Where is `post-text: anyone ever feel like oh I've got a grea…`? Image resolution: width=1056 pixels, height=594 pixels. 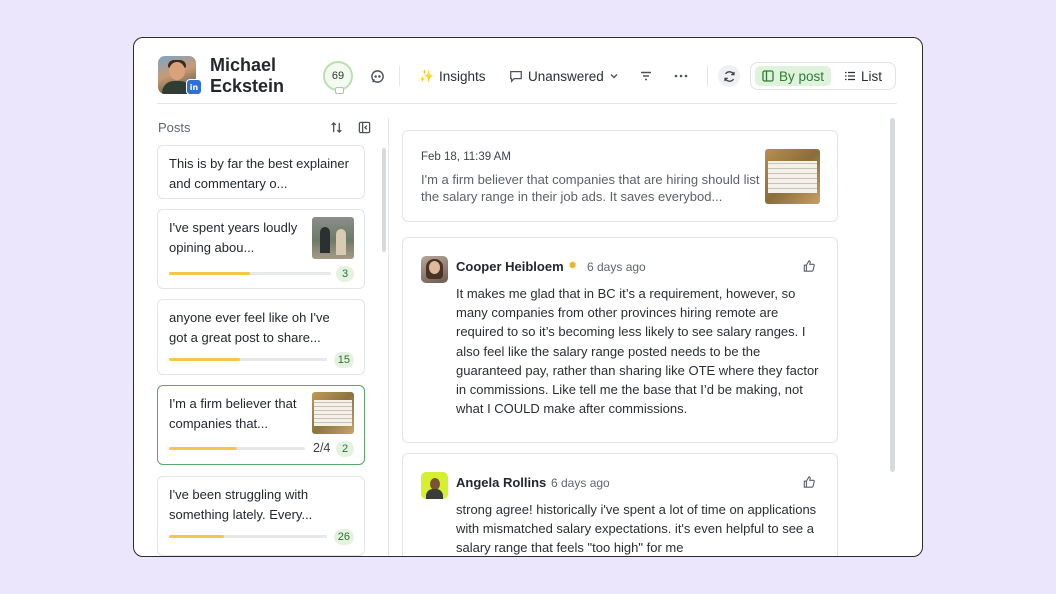
post-text: anyone ever feel like oh I've got a grea… is located at coordinates (249, 327).